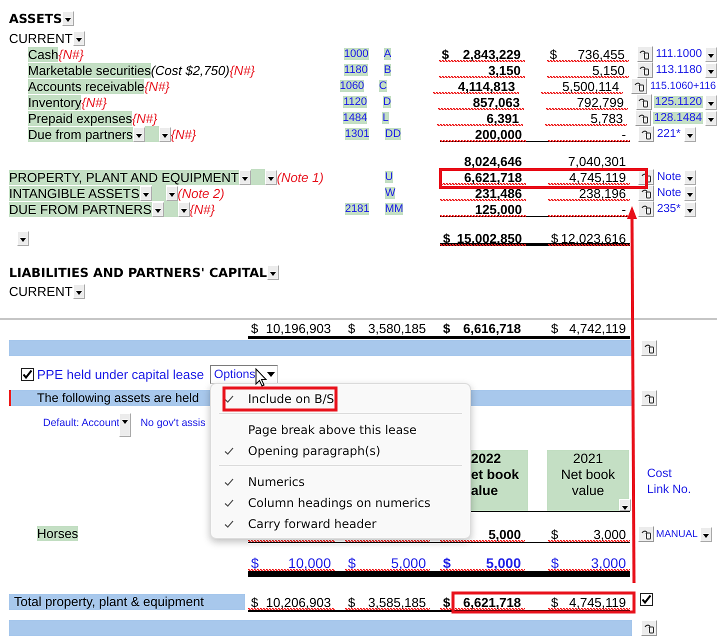 This screenshot has width=717, height=643. Describe the element at coordinates (355, 102) in the screenshot. I see `account-number: 1120` at that location.